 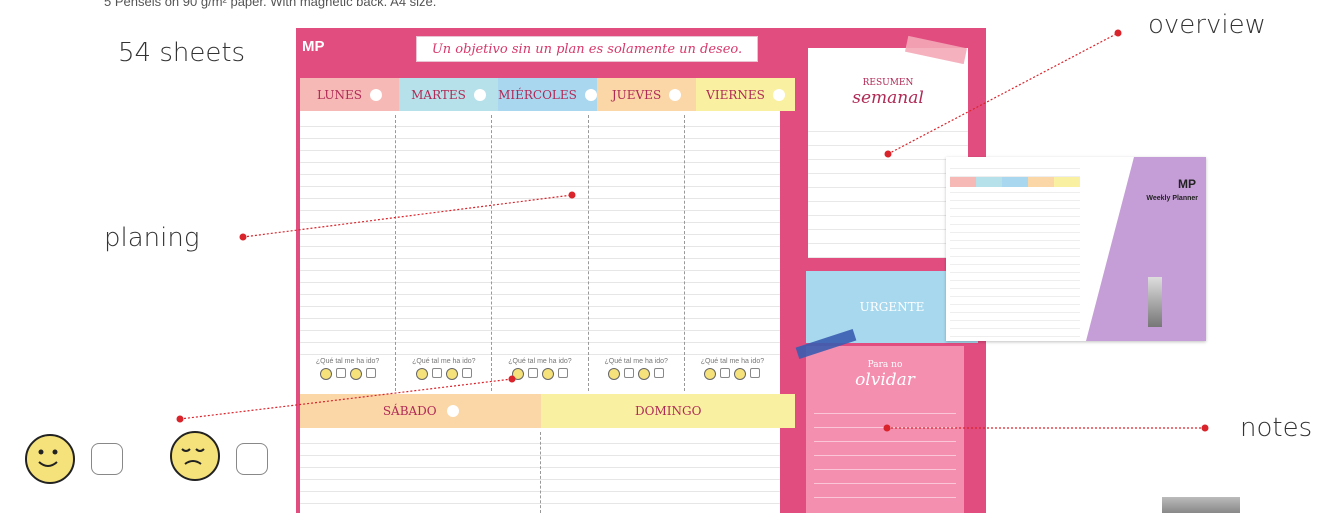 What do you see at coordinates (346, 399) in the screenshot?
I see `mood-pointer` at bounding box center [346, 399].